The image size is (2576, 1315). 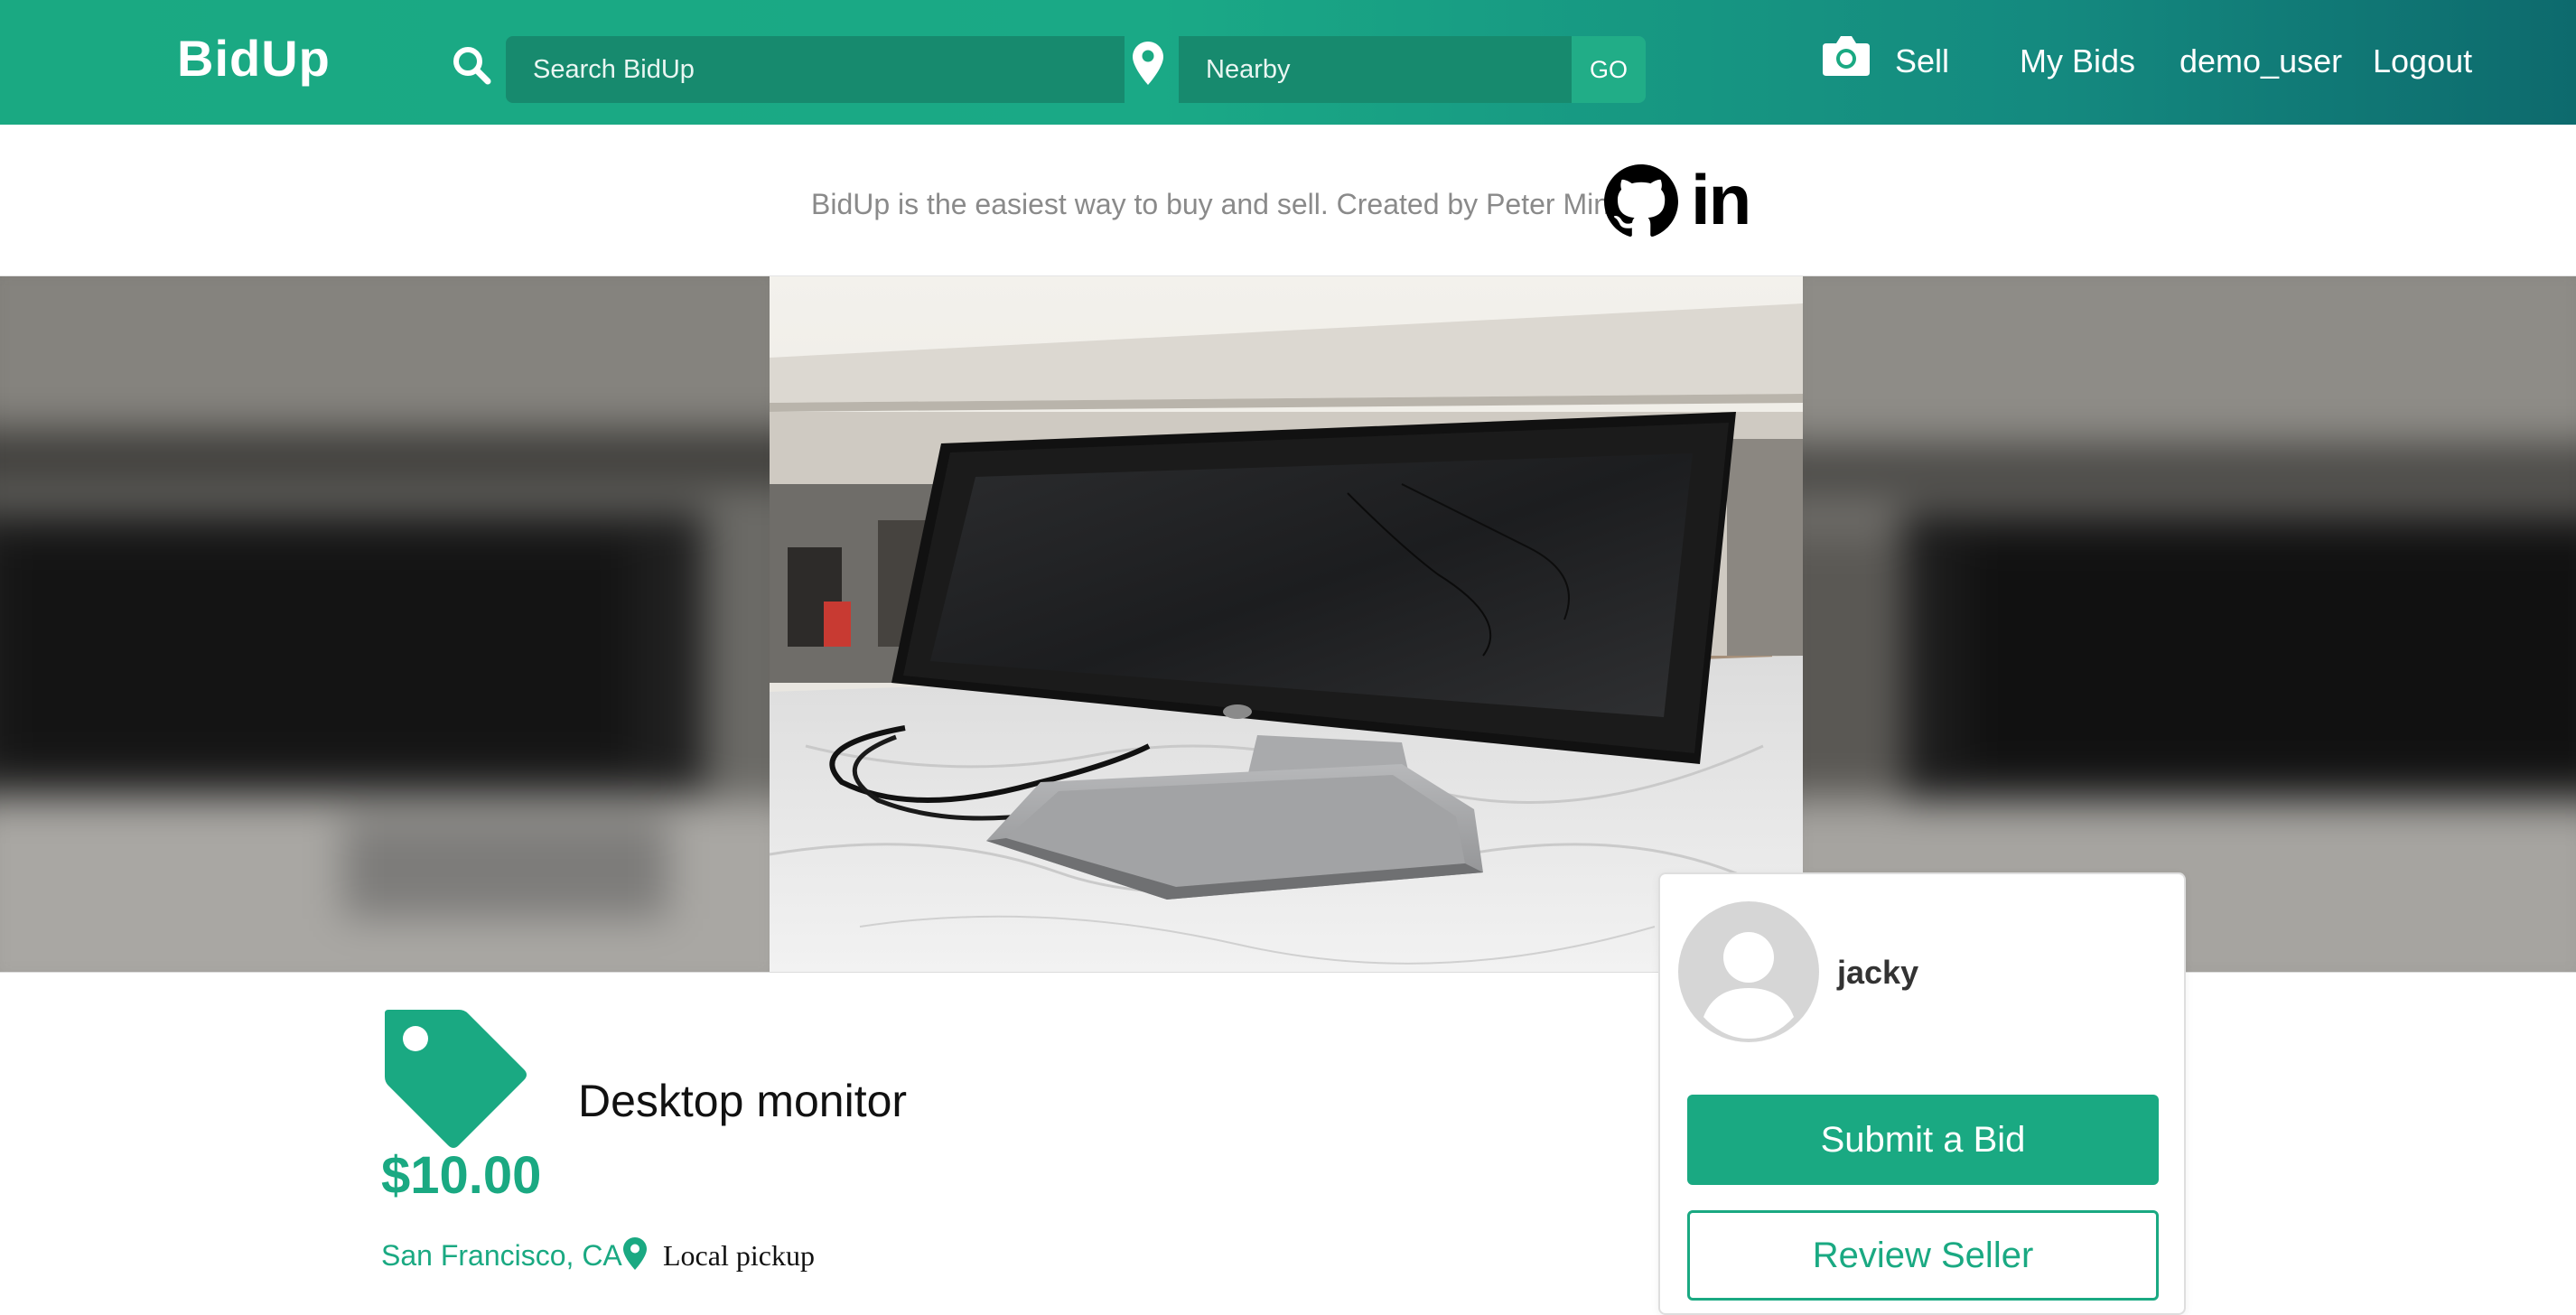 What do you see at coordinates (1923, 1140) in the screenshot?
I see `submit-bid-button: Submit a Bid` at bounding box center [1923, 1140].